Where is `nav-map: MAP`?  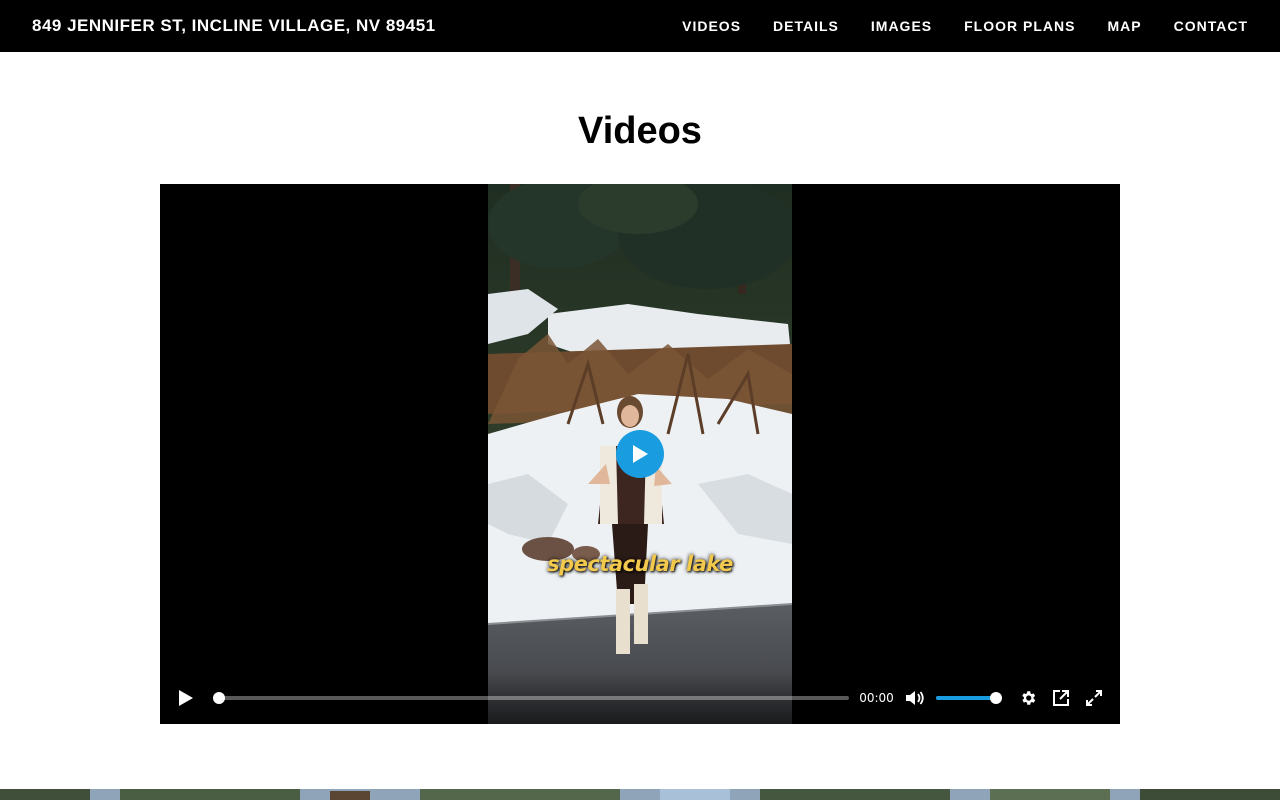
nav-map: MAP is located at coordinates (1124, 26).